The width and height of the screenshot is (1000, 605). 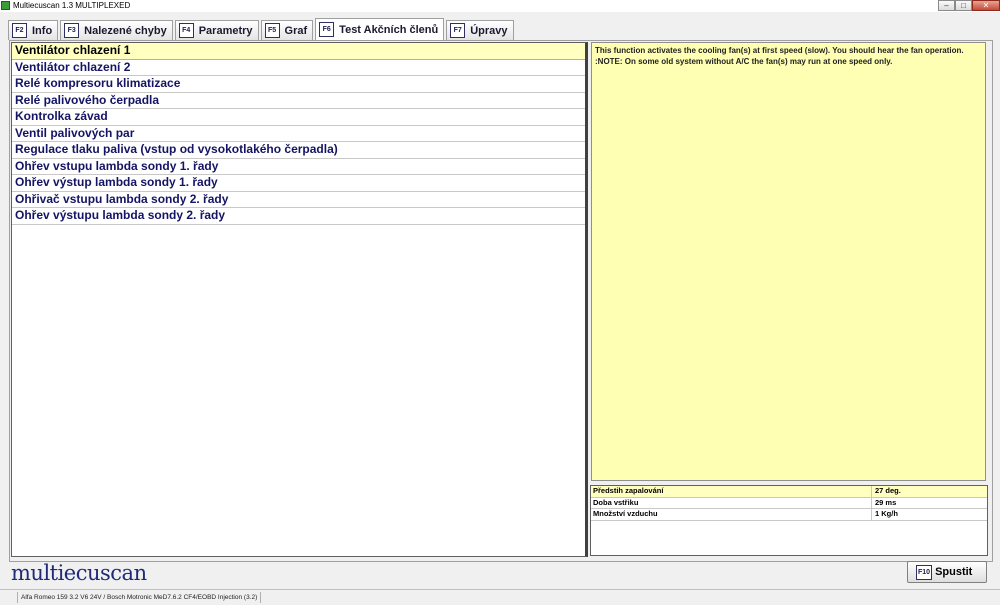 What do you see at coordinates (886, 513) in the screenshot?
I see `param-value: 1 Kg/h` at bounding box center [886, 513].